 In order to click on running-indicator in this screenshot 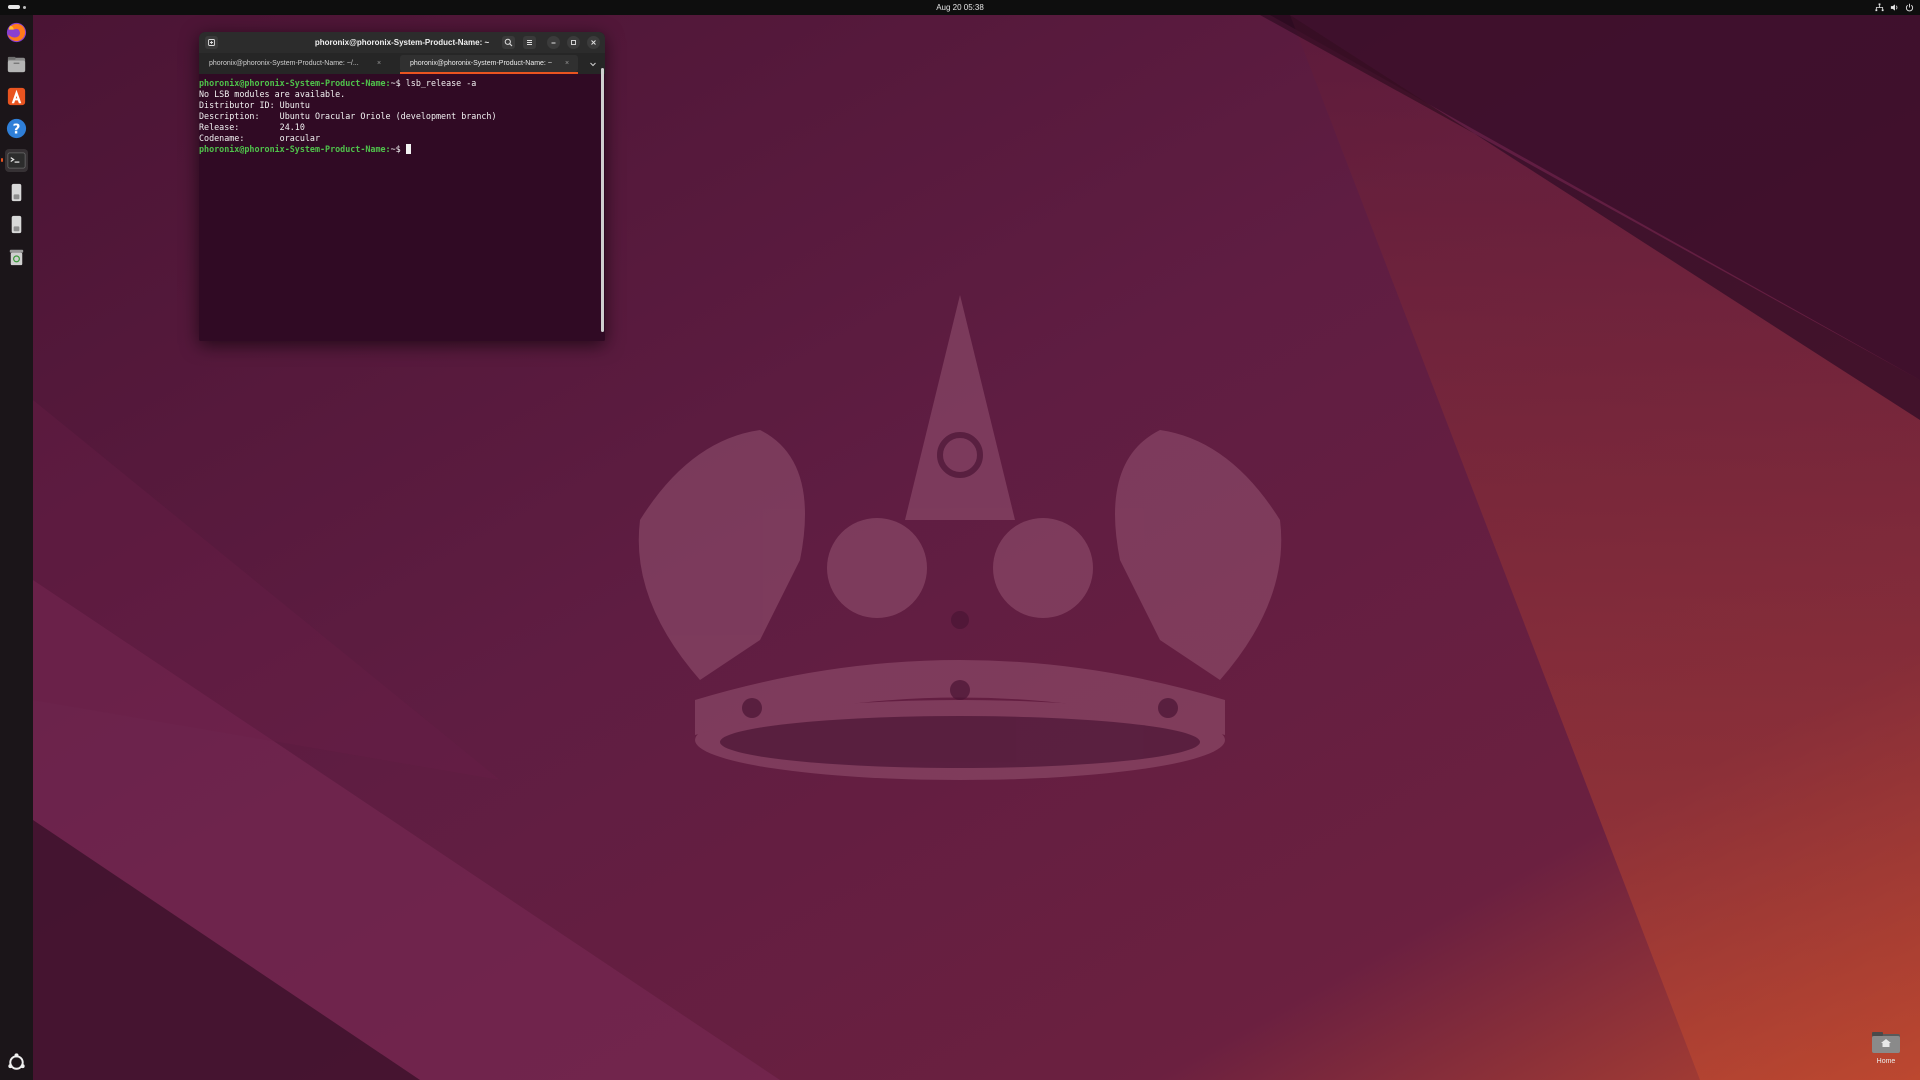, I will do `click(2, 160)`.